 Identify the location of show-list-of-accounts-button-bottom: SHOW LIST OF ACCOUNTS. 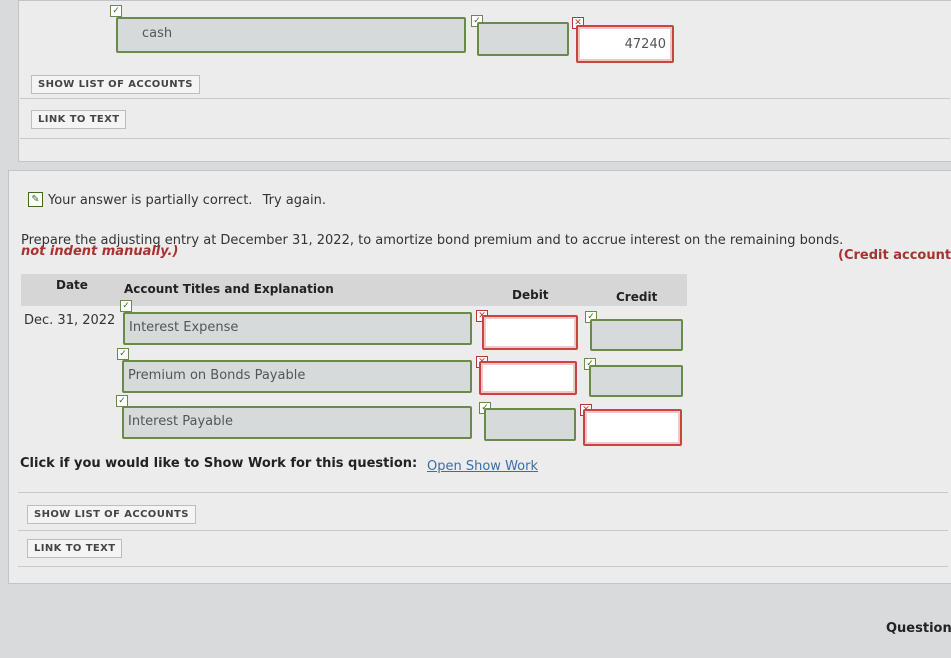
(111, 514).